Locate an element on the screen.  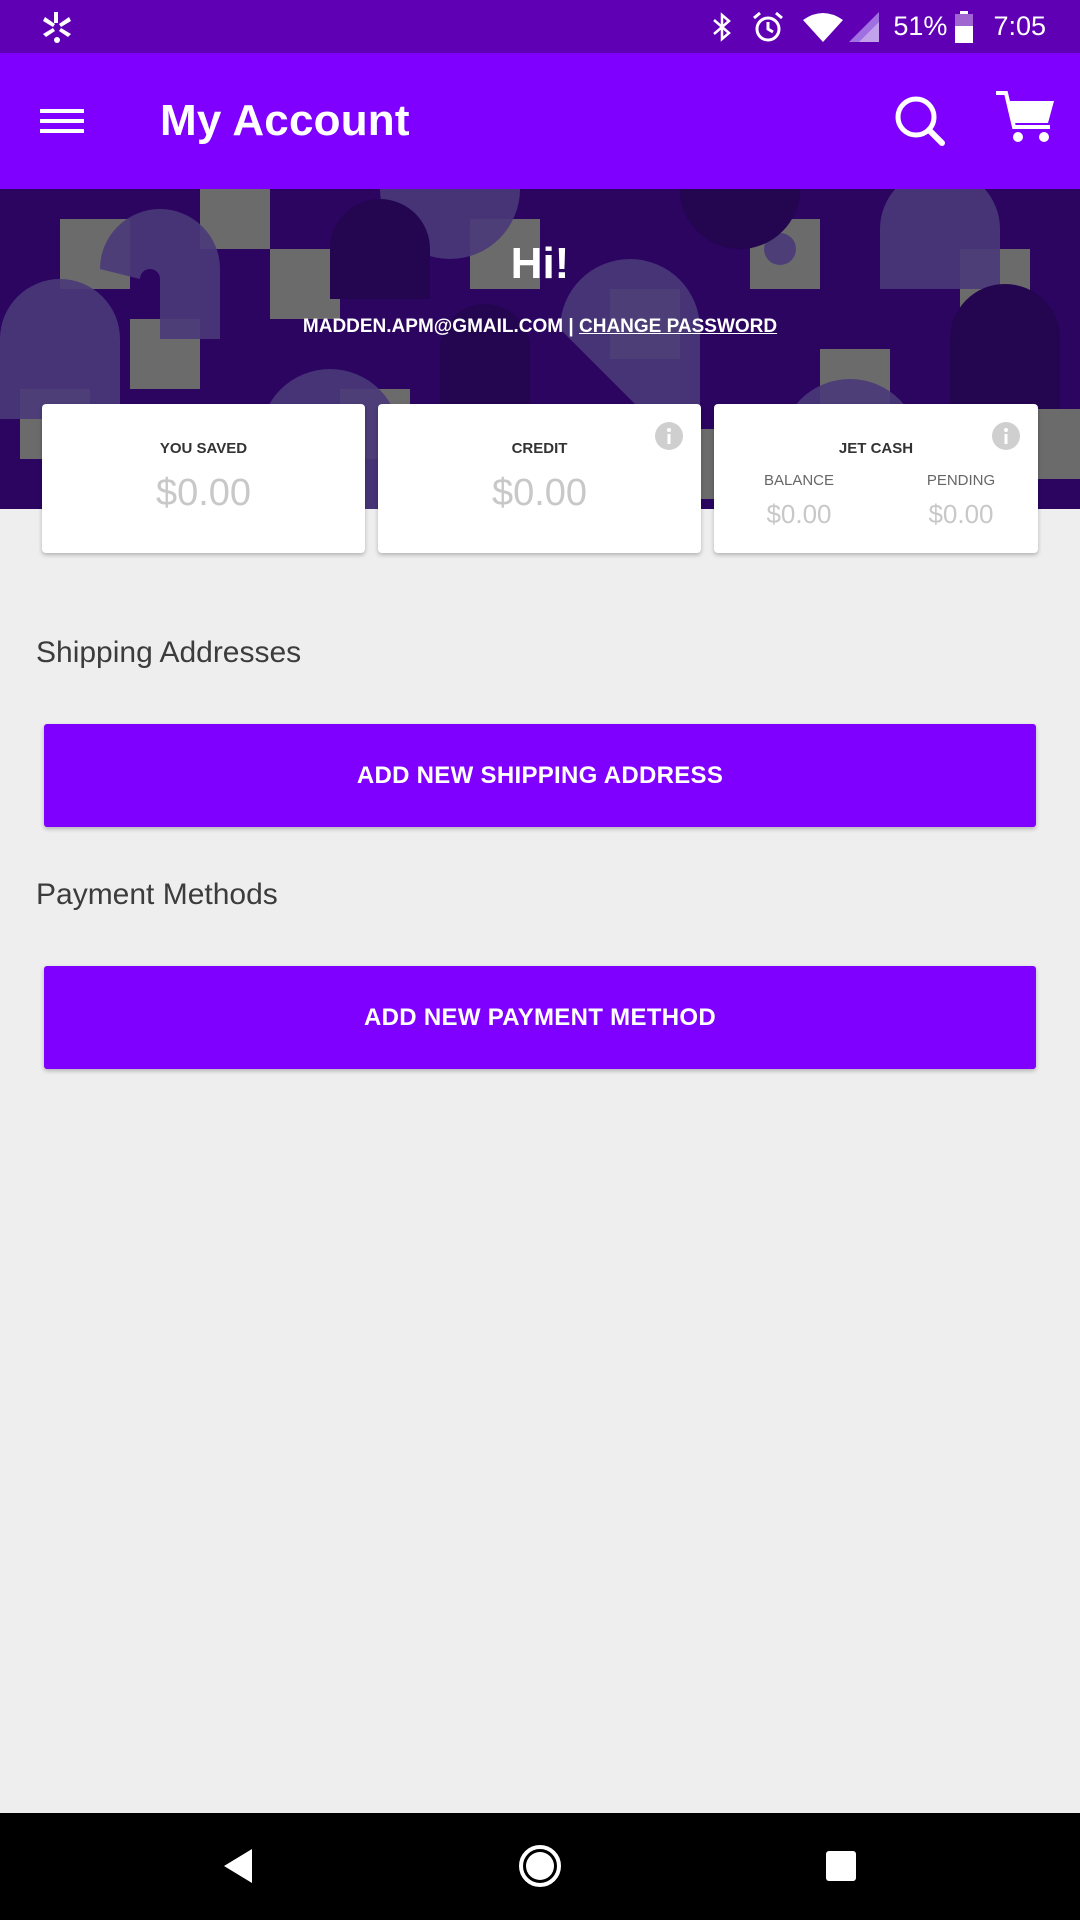
status-bar: 51% 7:05 is located at coordinates (540, 26).